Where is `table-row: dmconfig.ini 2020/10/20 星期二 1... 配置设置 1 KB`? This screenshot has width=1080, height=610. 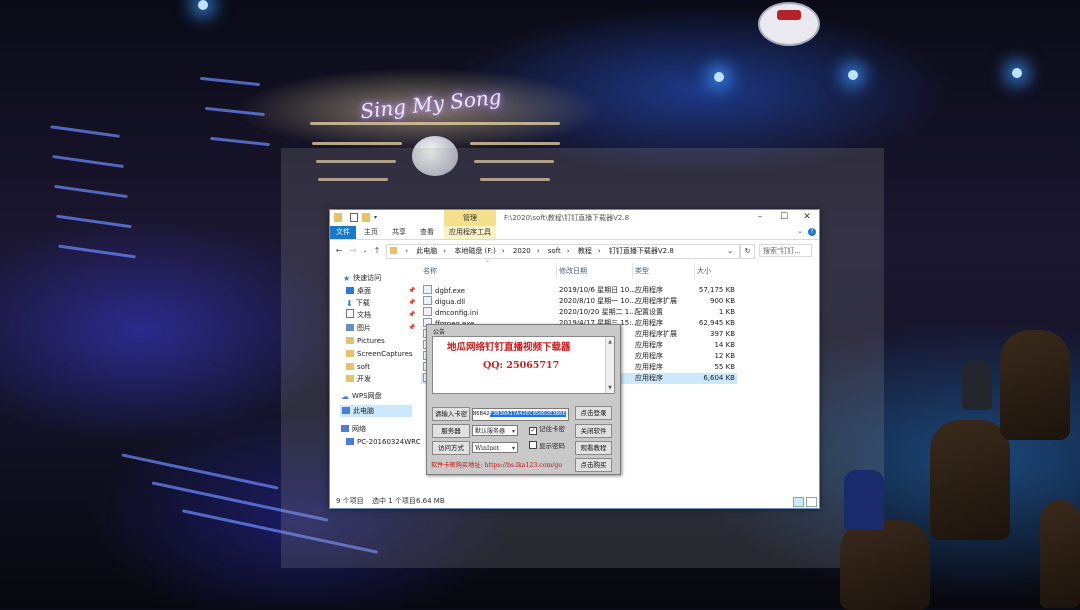
table-row: dmconfig.ini 2020/10/20 星期二 1... 配置设置 1 KB is located at coordinates (579, 312).